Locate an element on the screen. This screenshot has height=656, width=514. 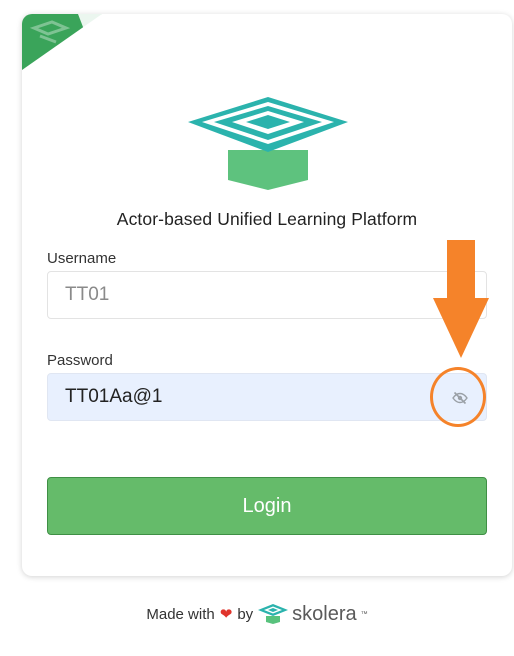
skolera-mark-icon is located at coordinates (273, 614).